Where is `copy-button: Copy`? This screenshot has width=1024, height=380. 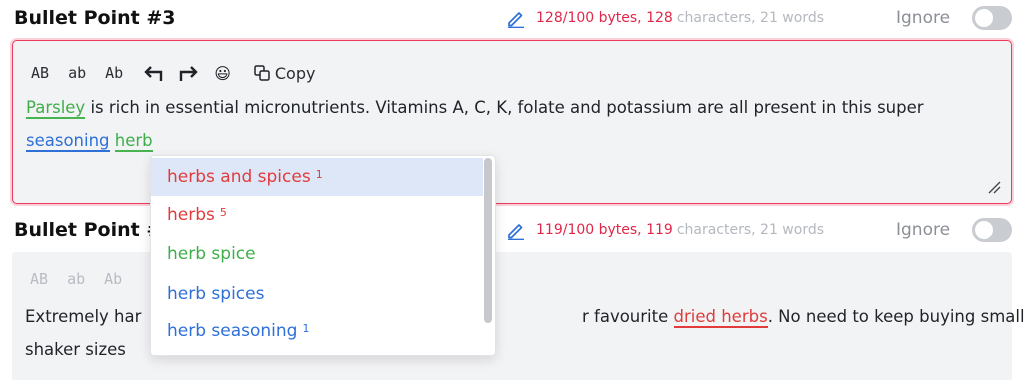
copy-button: Copy is located at coordinates (284, 73).